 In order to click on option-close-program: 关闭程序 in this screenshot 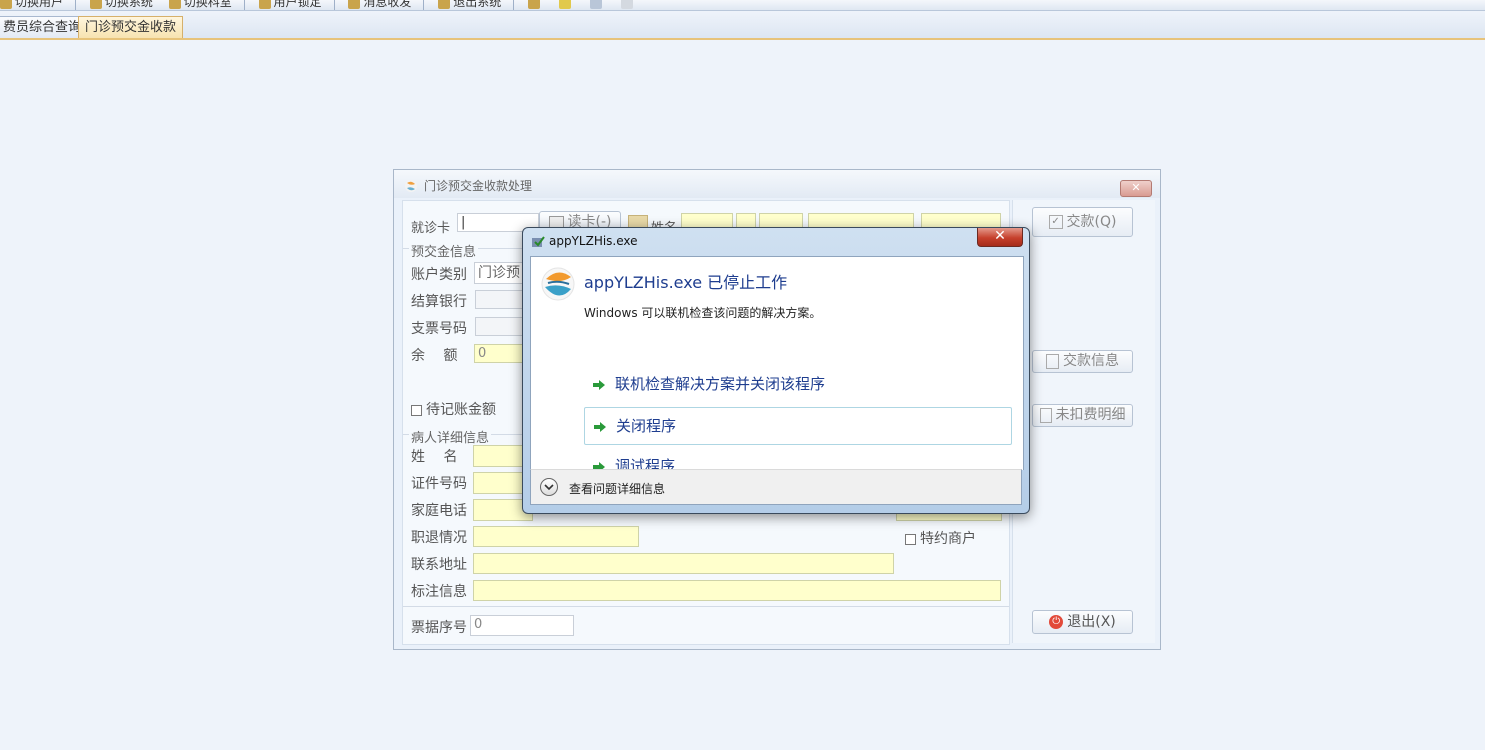, I will do `click(798, 426)`.